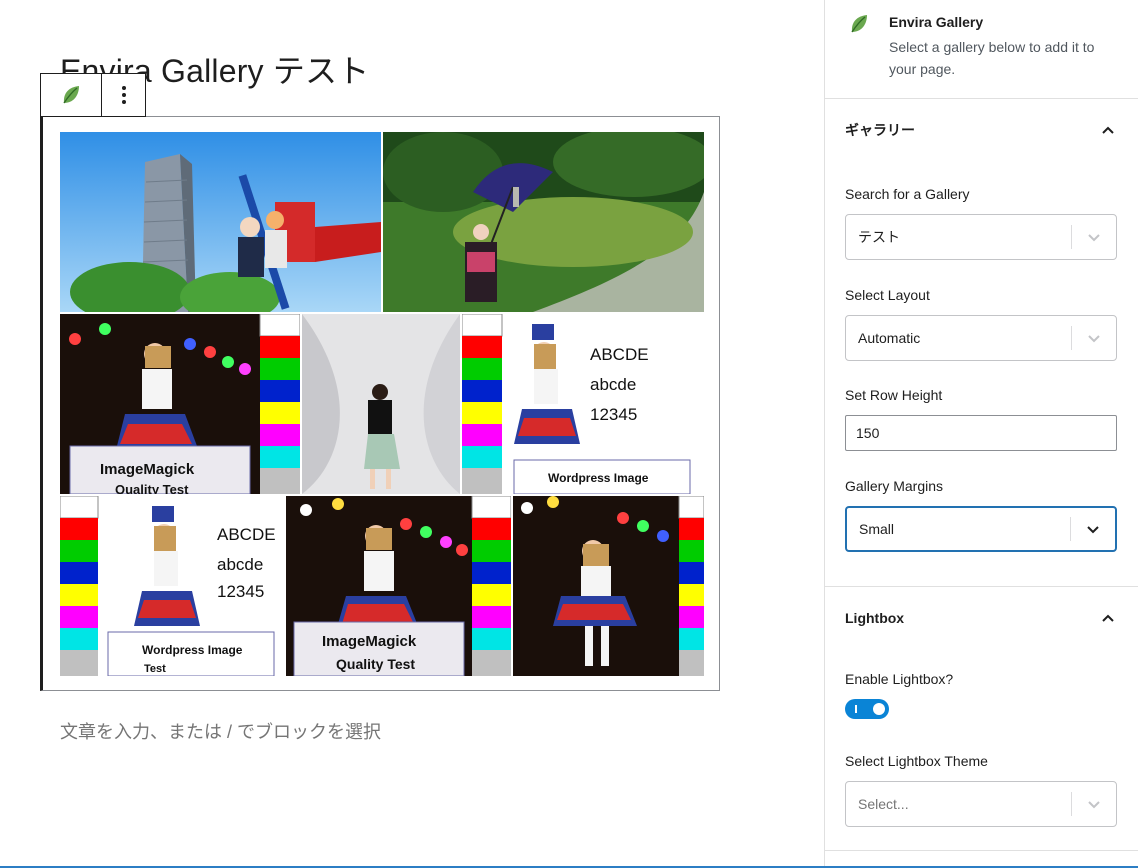  Describe the element at coordinates (981, 618) in the screenshot. I see `lightbox-panel-toggle: Lightbox` at that location.